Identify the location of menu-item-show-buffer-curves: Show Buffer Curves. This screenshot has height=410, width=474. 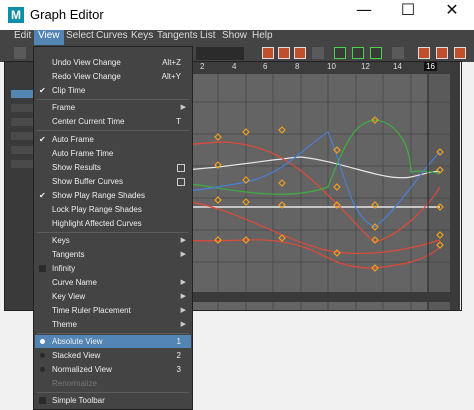
(113, 181).